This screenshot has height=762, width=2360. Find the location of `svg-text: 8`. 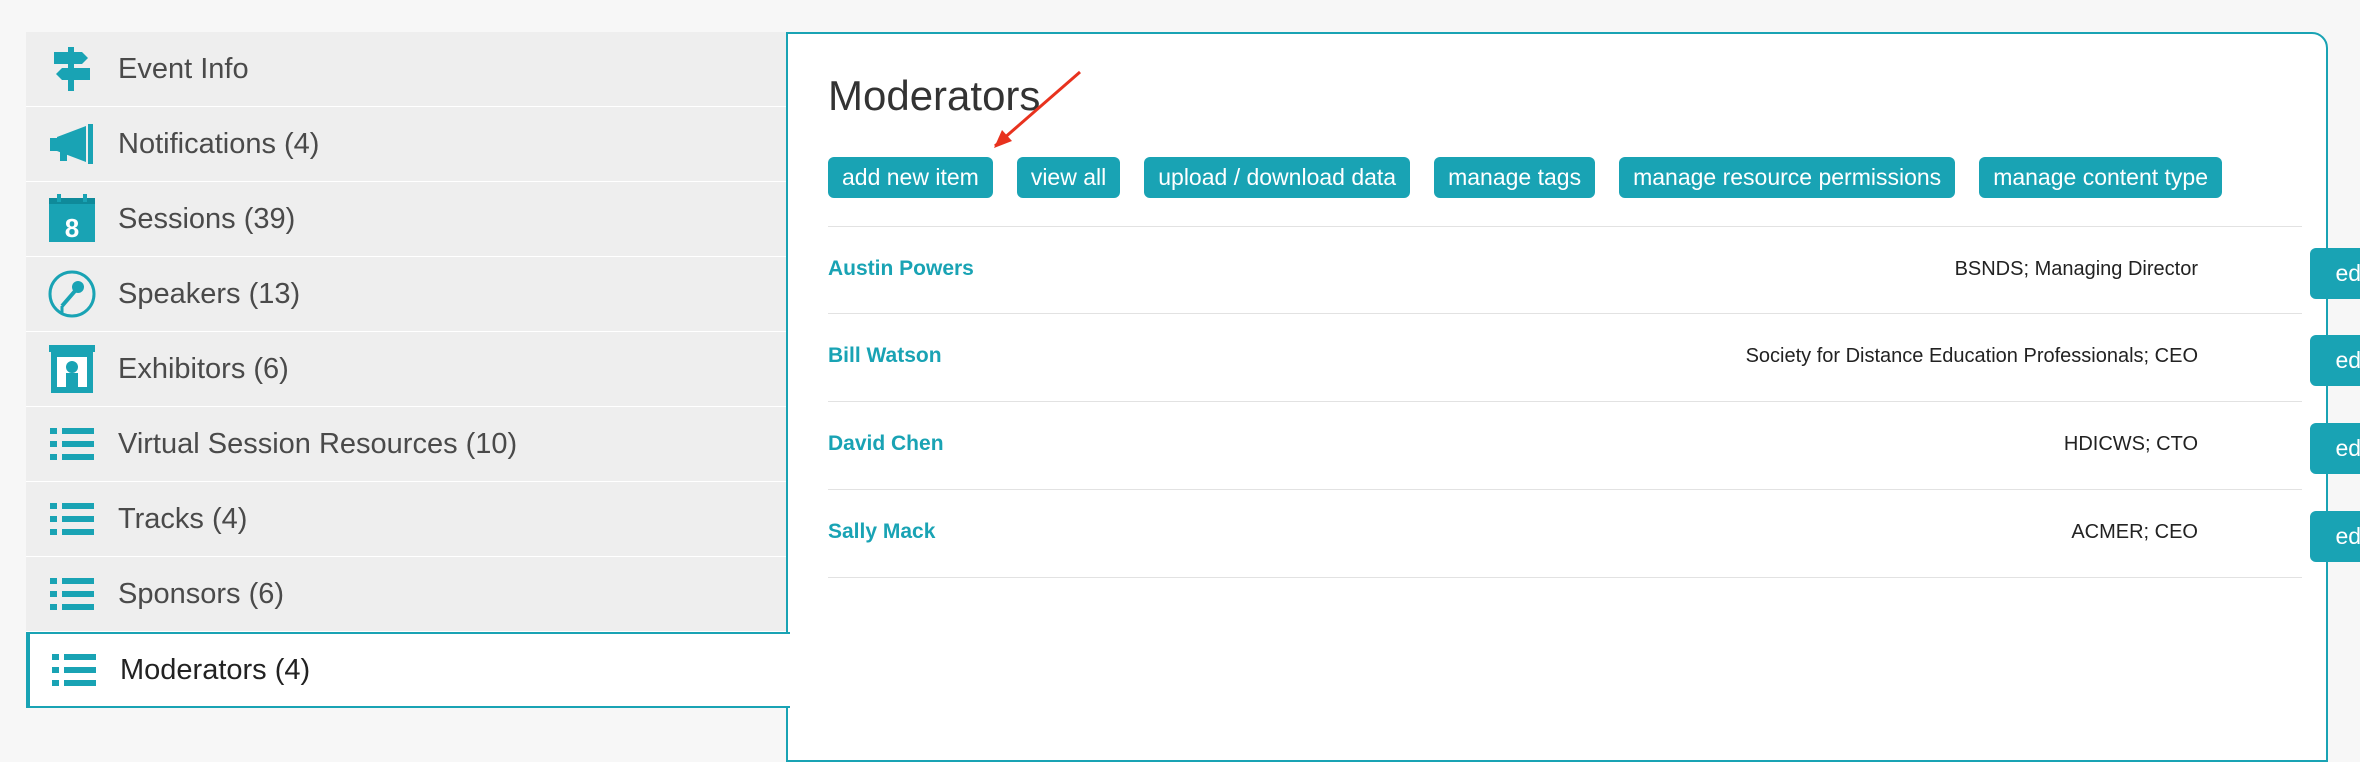

svg-text: 8 is located at coordinates (72, 228).